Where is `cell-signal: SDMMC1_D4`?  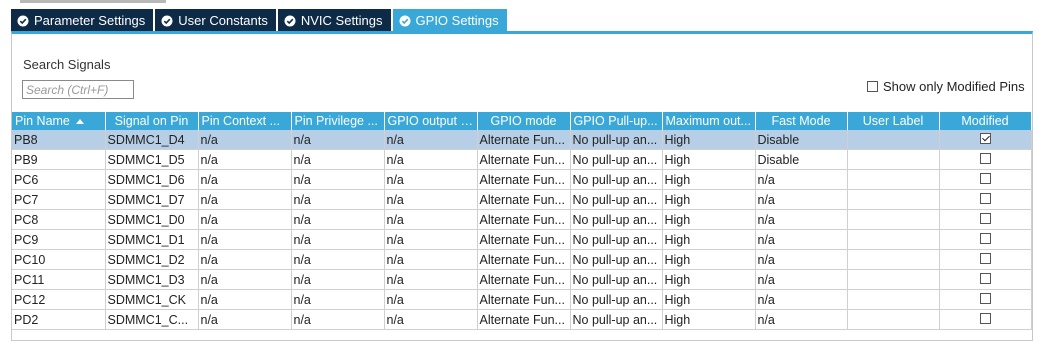
cell-signal: SDMMC1_D4 is located at coordinates (152, 140).